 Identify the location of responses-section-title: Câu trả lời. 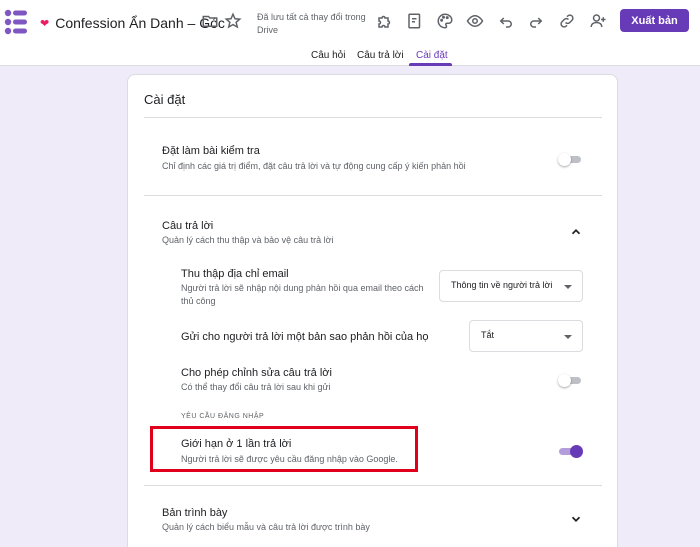
(188, 226).